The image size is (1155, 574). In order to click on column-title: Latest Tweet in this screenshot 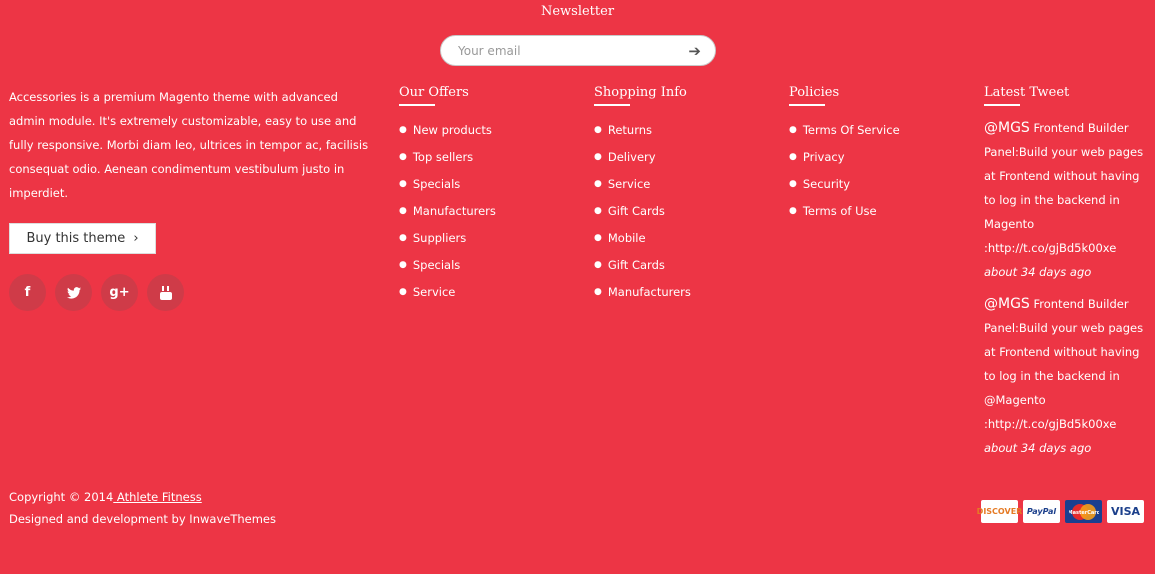, I will do `click(1027, 92)`.